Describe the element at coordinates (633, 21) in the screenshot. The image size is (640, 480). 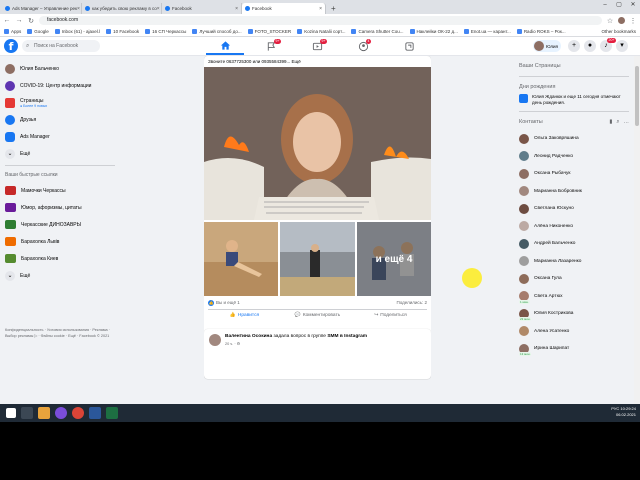
I see `menu-dots-icon: ⋮` at that location.